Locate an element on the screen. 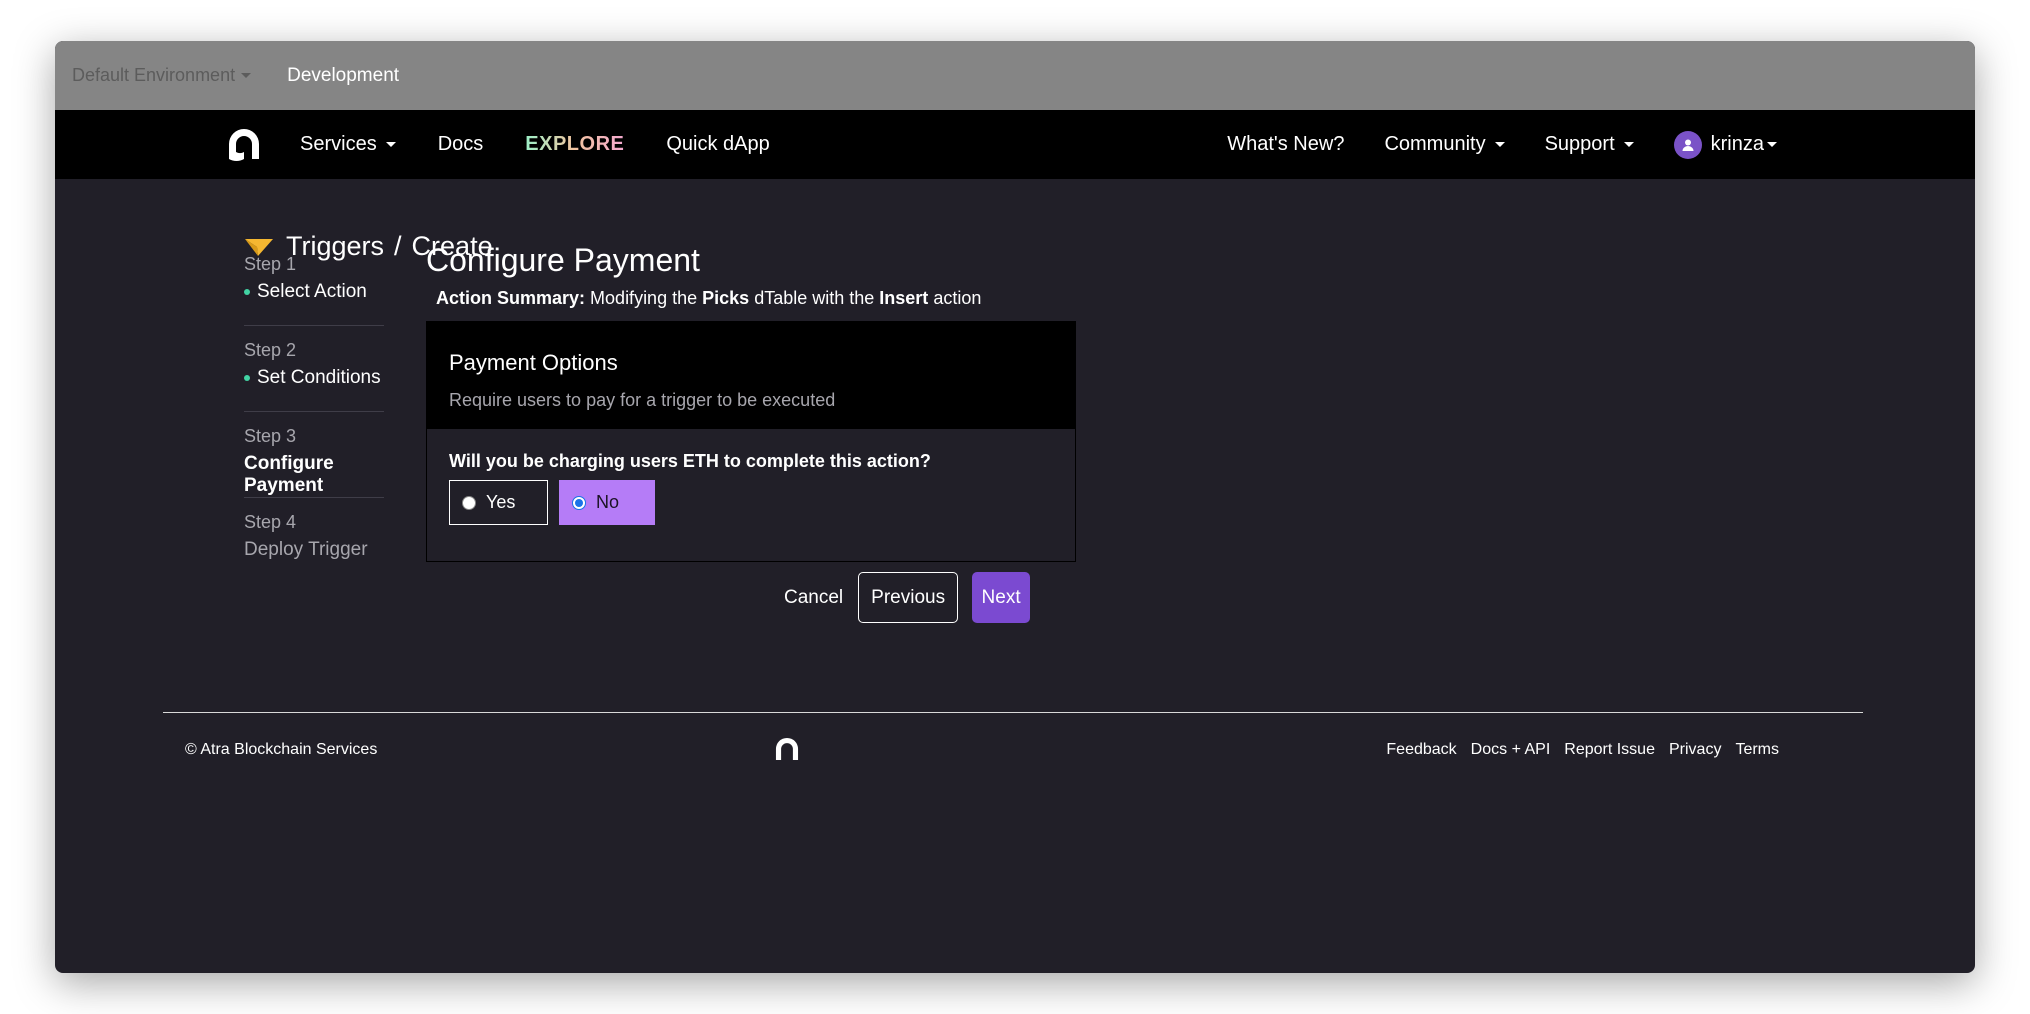 Image resolution: width=2030 pixels, height=1014 pixels. summary-table: Picks is located at coordinates (726, 298).